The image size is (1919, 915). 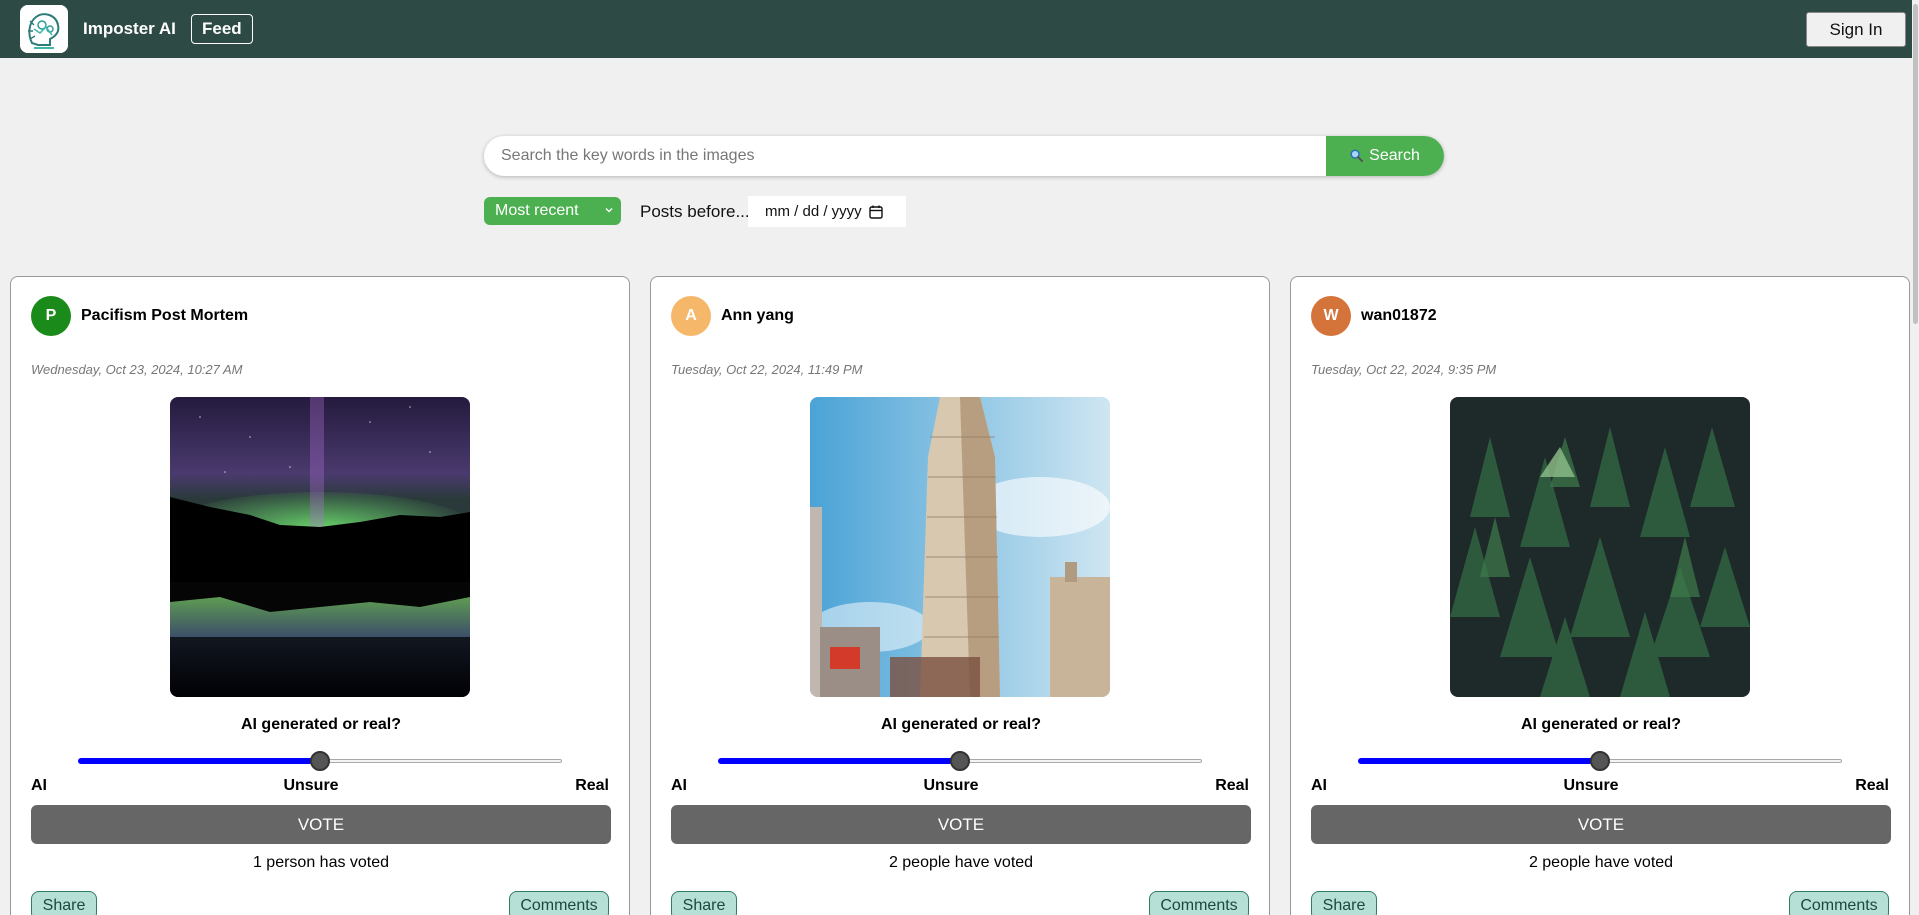 What do you see at coordinates (905, 156) in the screenshot?
I see `search-input` at bounding box center [905, 156].